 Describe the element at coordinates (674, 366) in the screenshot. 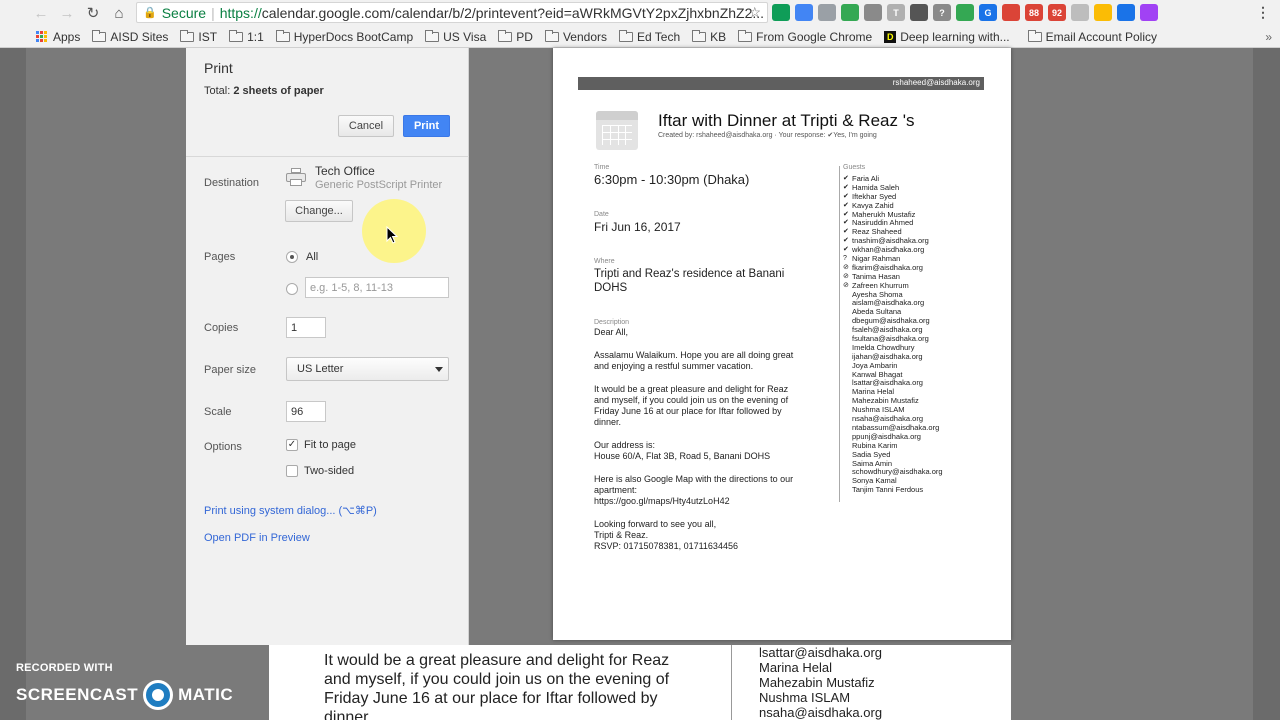

I see `description-line: and enjoying a restful summer vacation.` at that location.